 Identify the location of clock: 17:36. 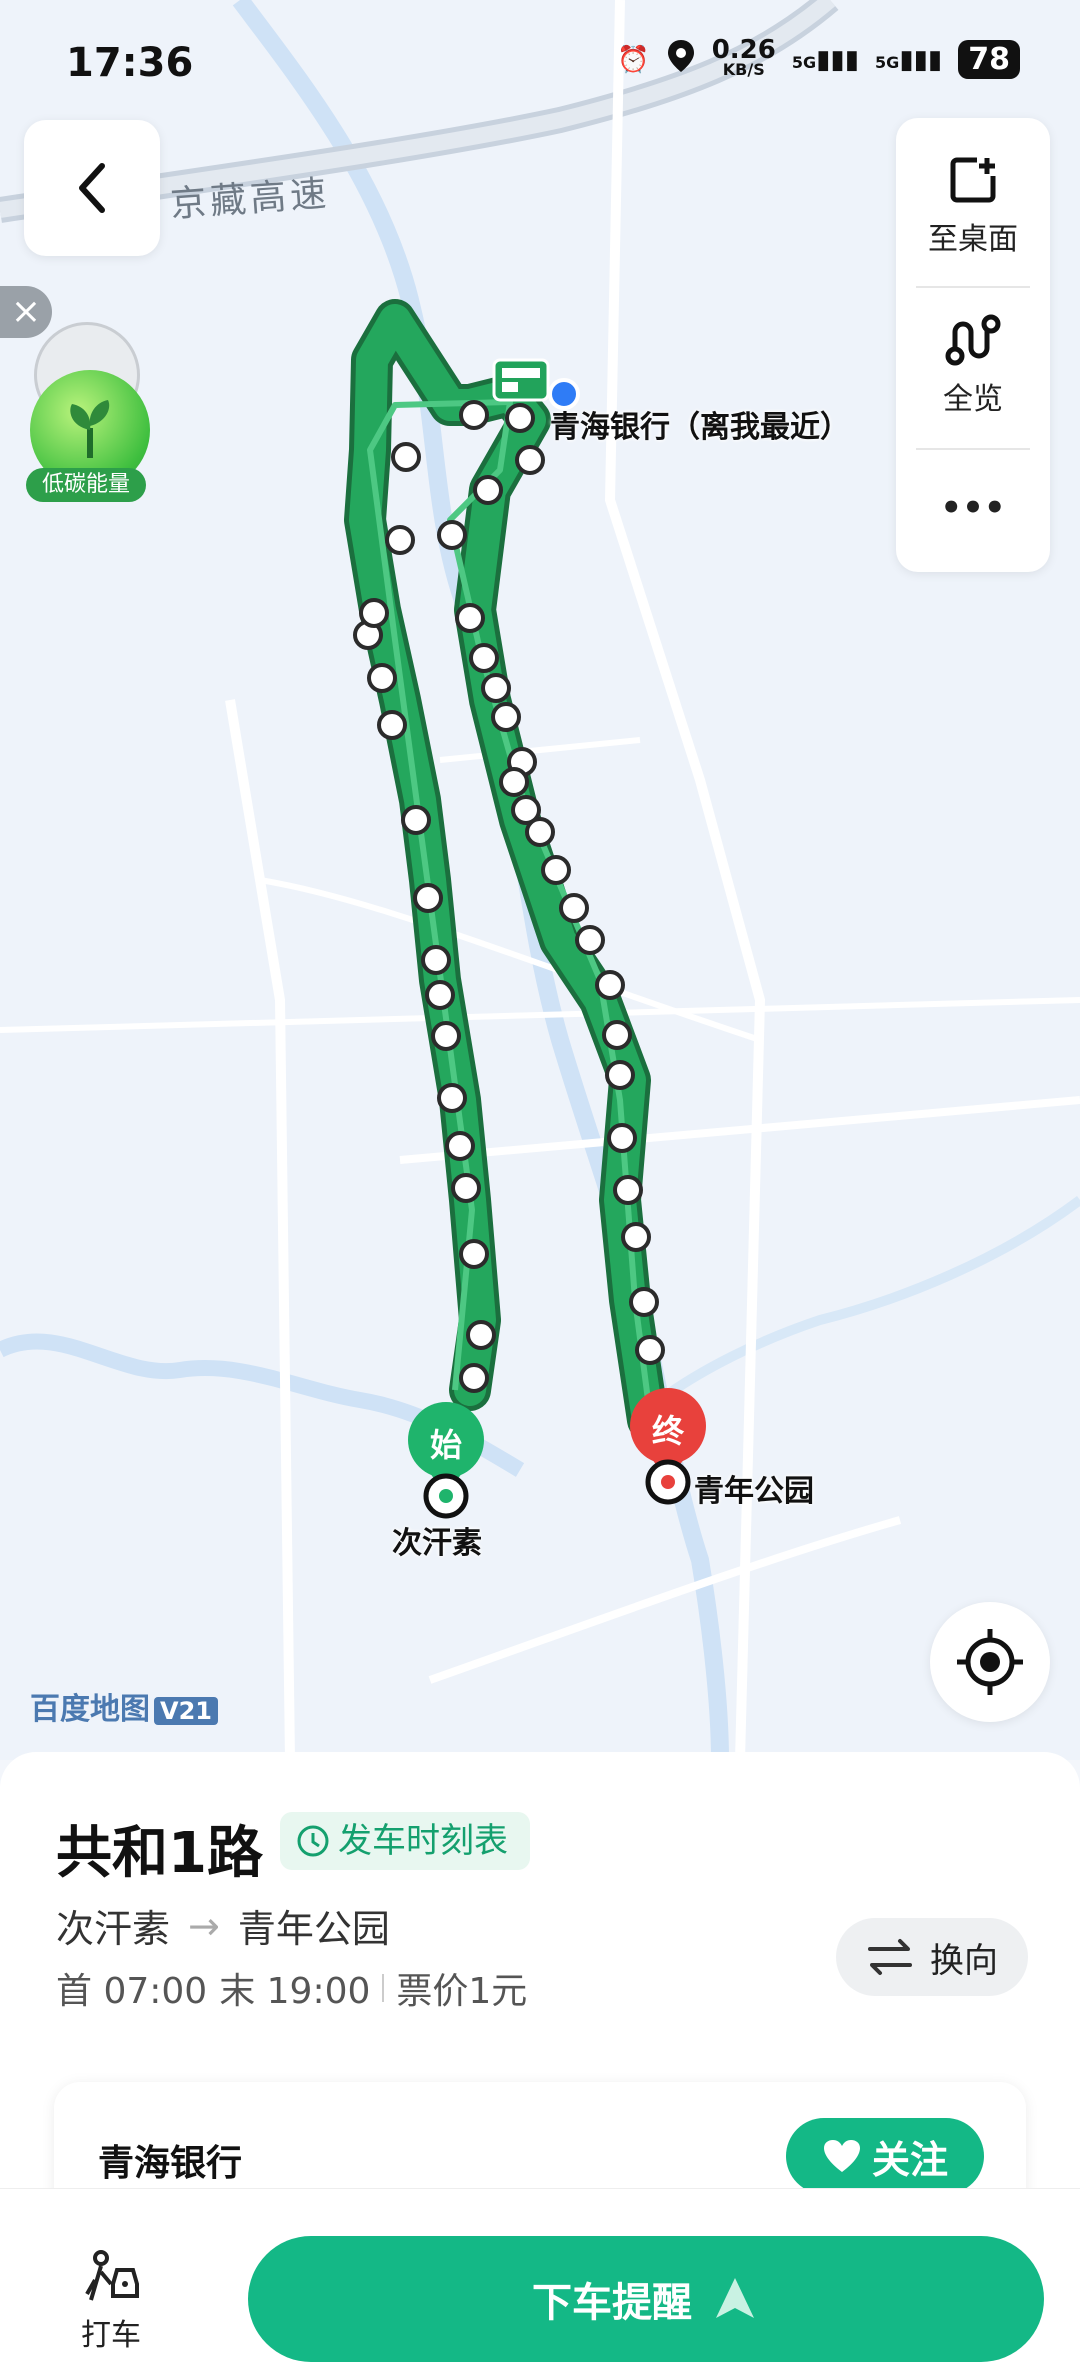
(130, 63).